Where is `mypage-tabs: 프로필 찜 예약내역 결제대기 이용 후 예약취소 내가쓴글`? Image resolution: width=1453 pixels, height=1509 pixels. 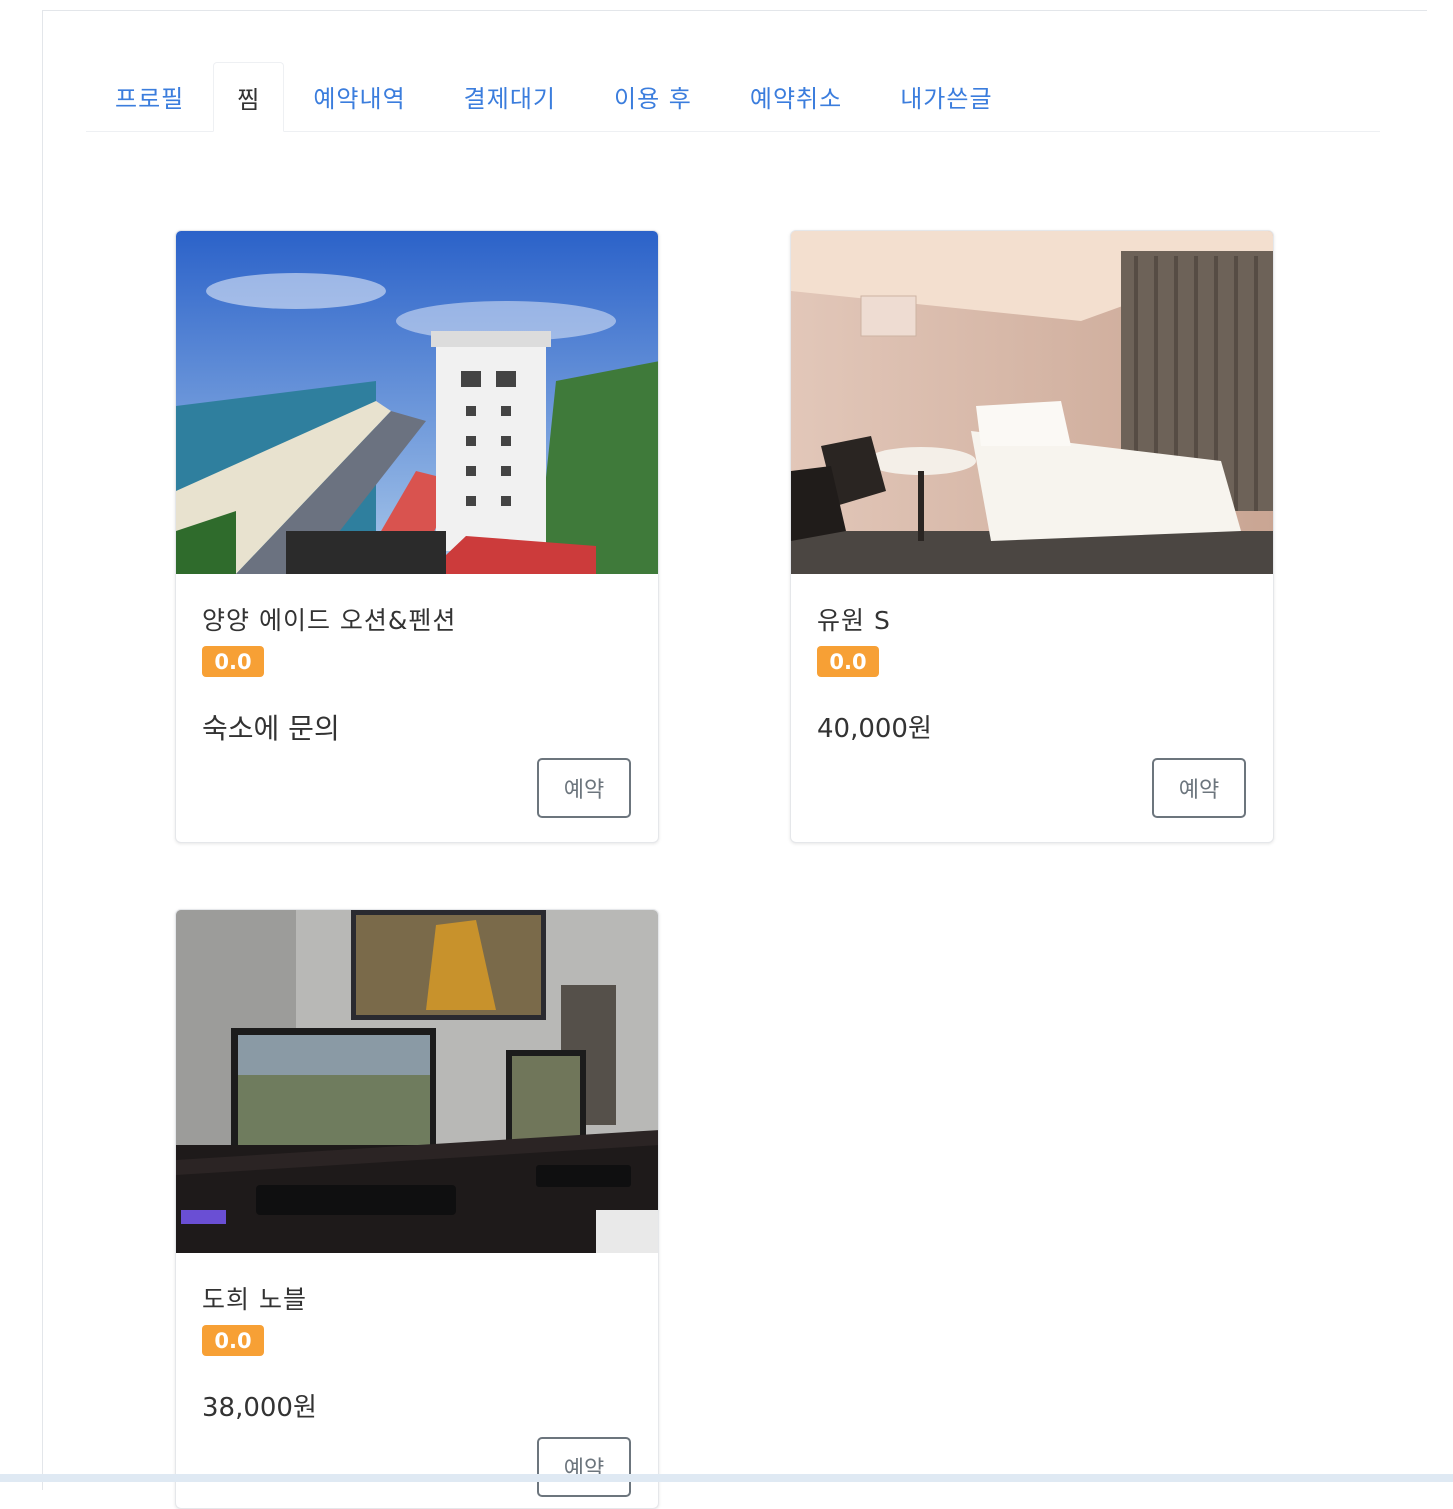
mypage-tabs: 프로필 찜 예약내역 결제대기 이용 후 예약취소 내가쓴글 is located at coordinates (733, 97).